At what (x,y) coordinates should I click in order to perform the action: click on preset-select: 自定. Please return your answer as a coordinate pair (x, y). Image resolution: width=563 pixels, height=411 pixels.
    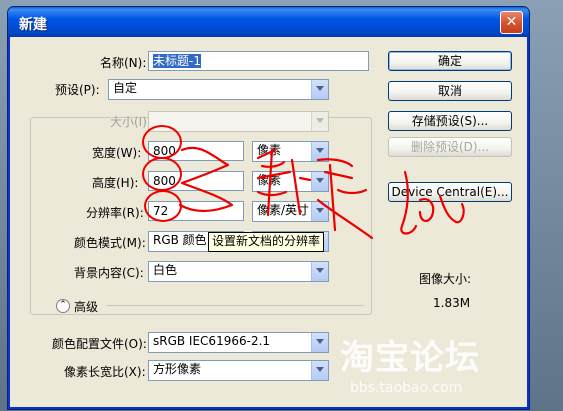
    Looking at the image, I should click on (218, 89).